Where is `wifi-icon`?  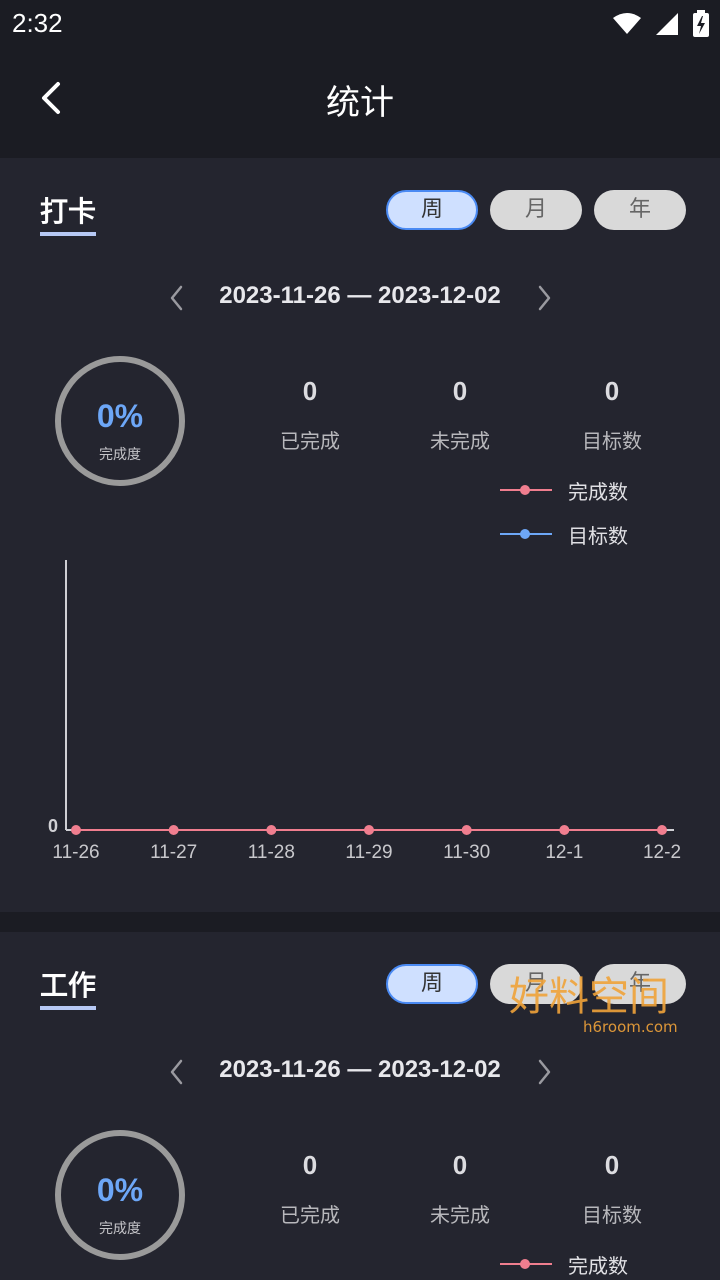
wifi-icon is located at coordinates (627, 23).